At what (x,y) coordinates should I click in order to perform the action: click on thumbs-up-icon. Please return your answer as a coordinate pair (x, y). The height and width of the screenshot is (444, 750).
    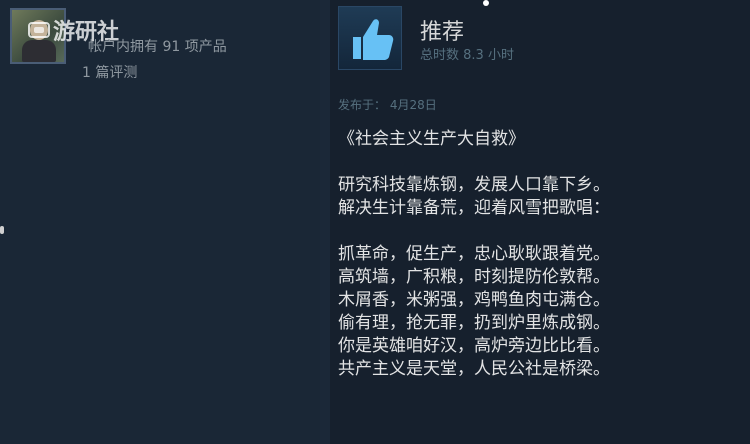
    Looking at the image, I should click on (370, 38).